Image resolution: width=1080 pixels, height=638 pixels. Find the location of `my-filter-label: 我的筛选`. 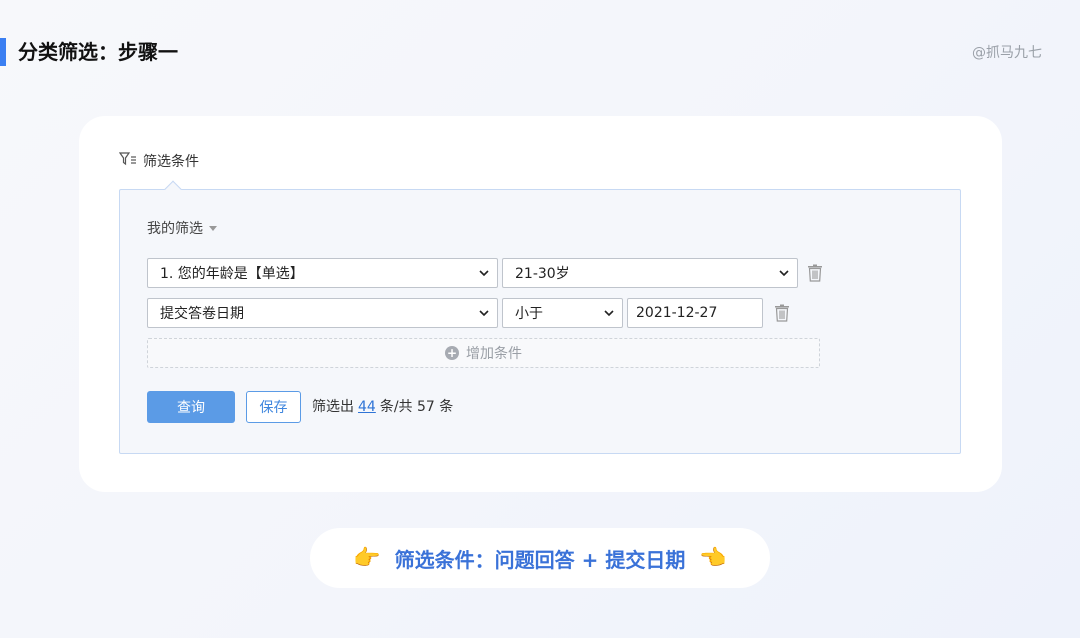

my-filter-label: 我的筛选 is located at coordinates (175, 229).